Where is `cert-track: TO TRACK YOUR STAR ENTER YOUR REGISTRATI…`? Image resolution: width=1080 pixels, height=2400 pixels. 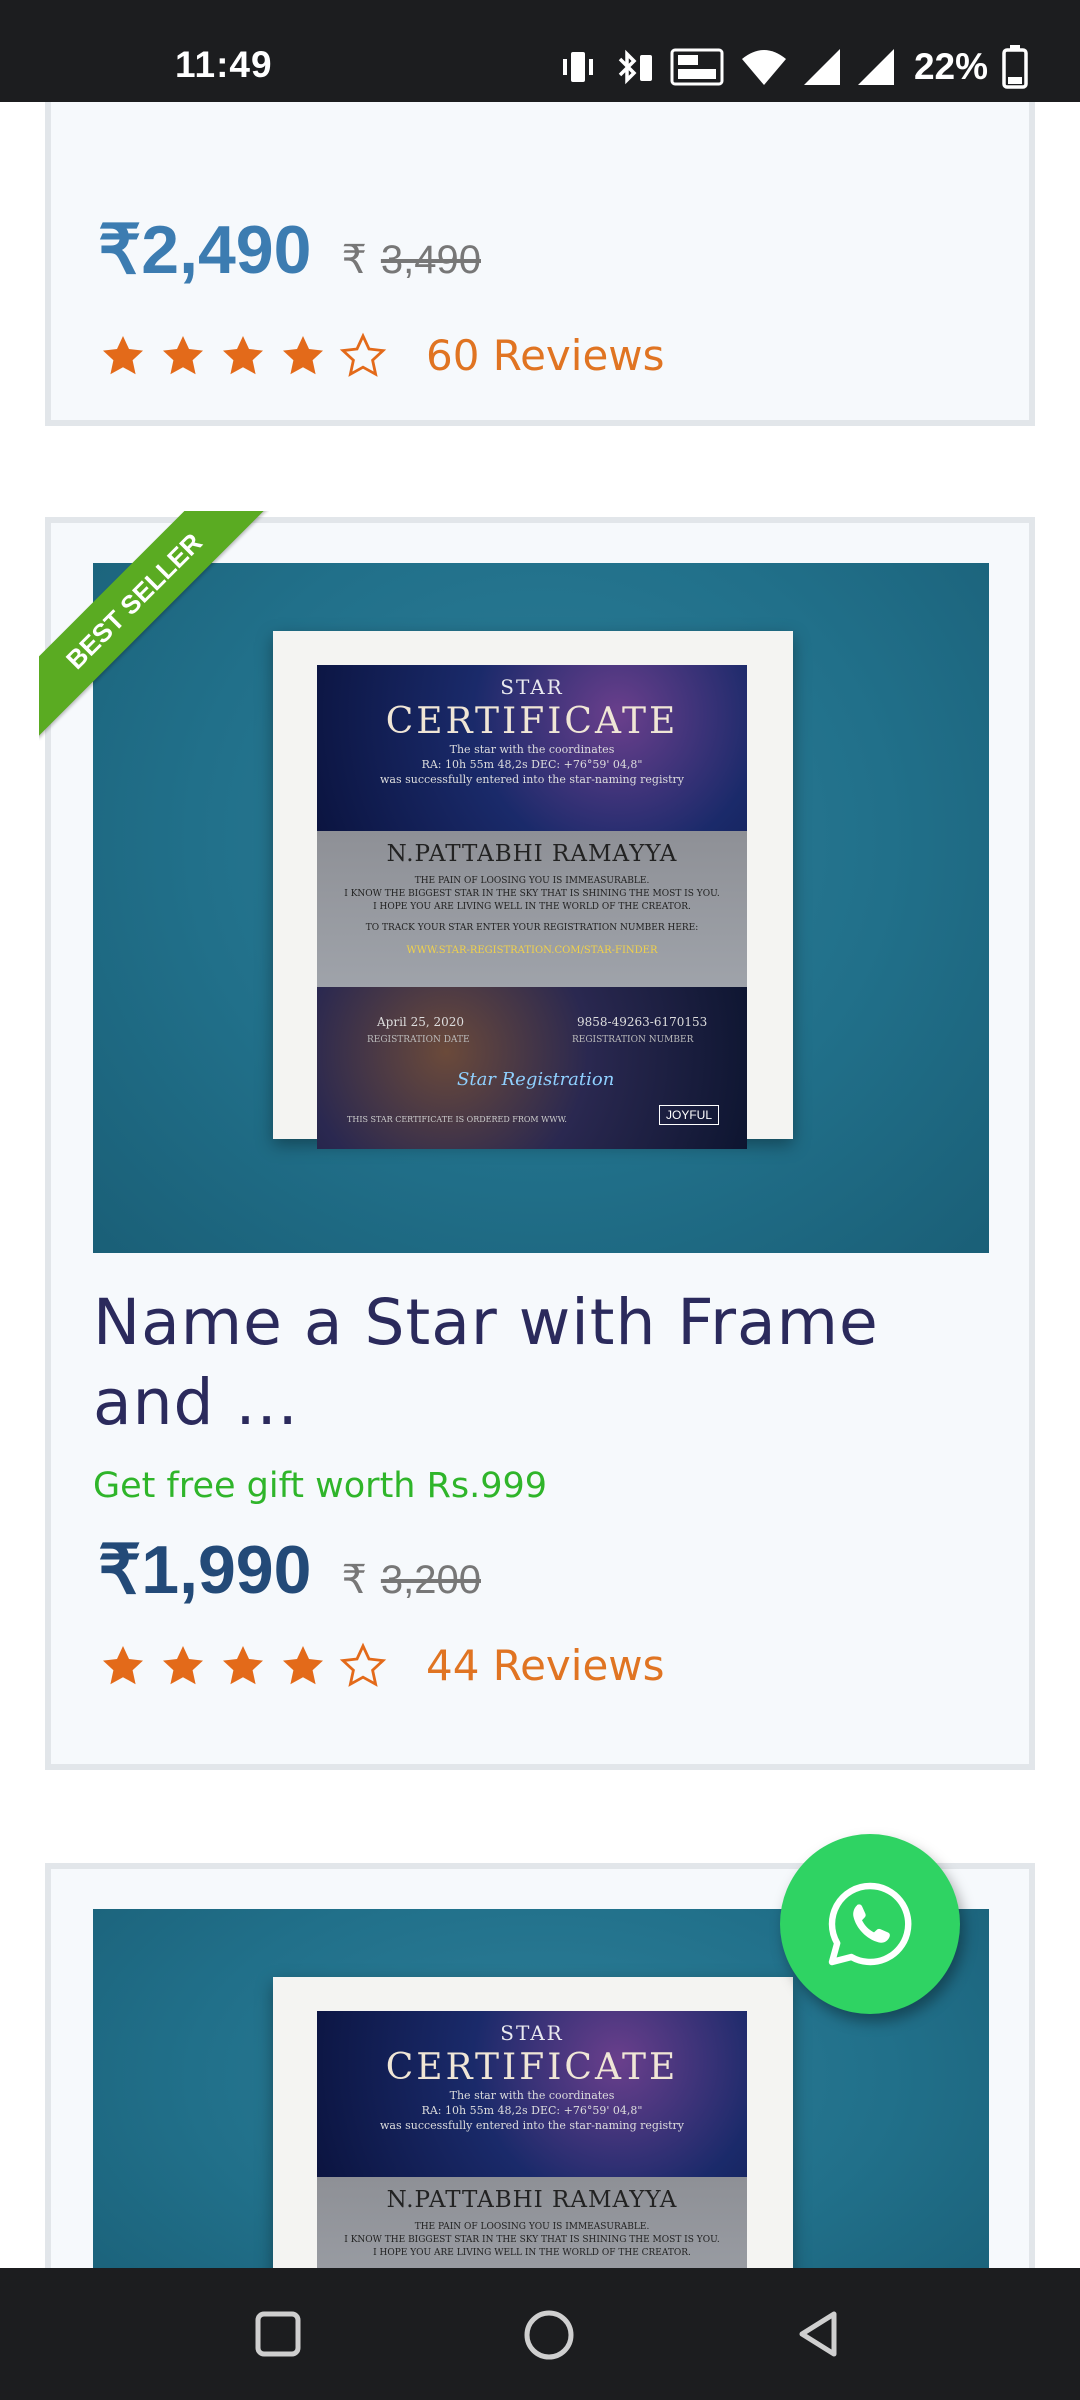 cert-track: TO TRACK YOUR STAR ENTER YOUR REGISTRATI… is located at coordinates (532, 928).